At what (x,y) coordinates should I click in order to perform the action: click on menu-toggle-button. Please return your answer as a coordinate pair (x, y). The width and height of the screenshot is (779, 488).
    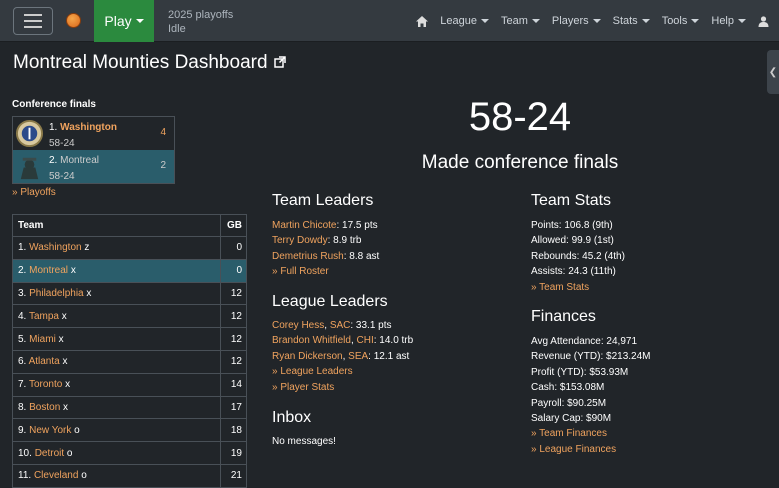
    Looking at the image, I should click on (33, 21).